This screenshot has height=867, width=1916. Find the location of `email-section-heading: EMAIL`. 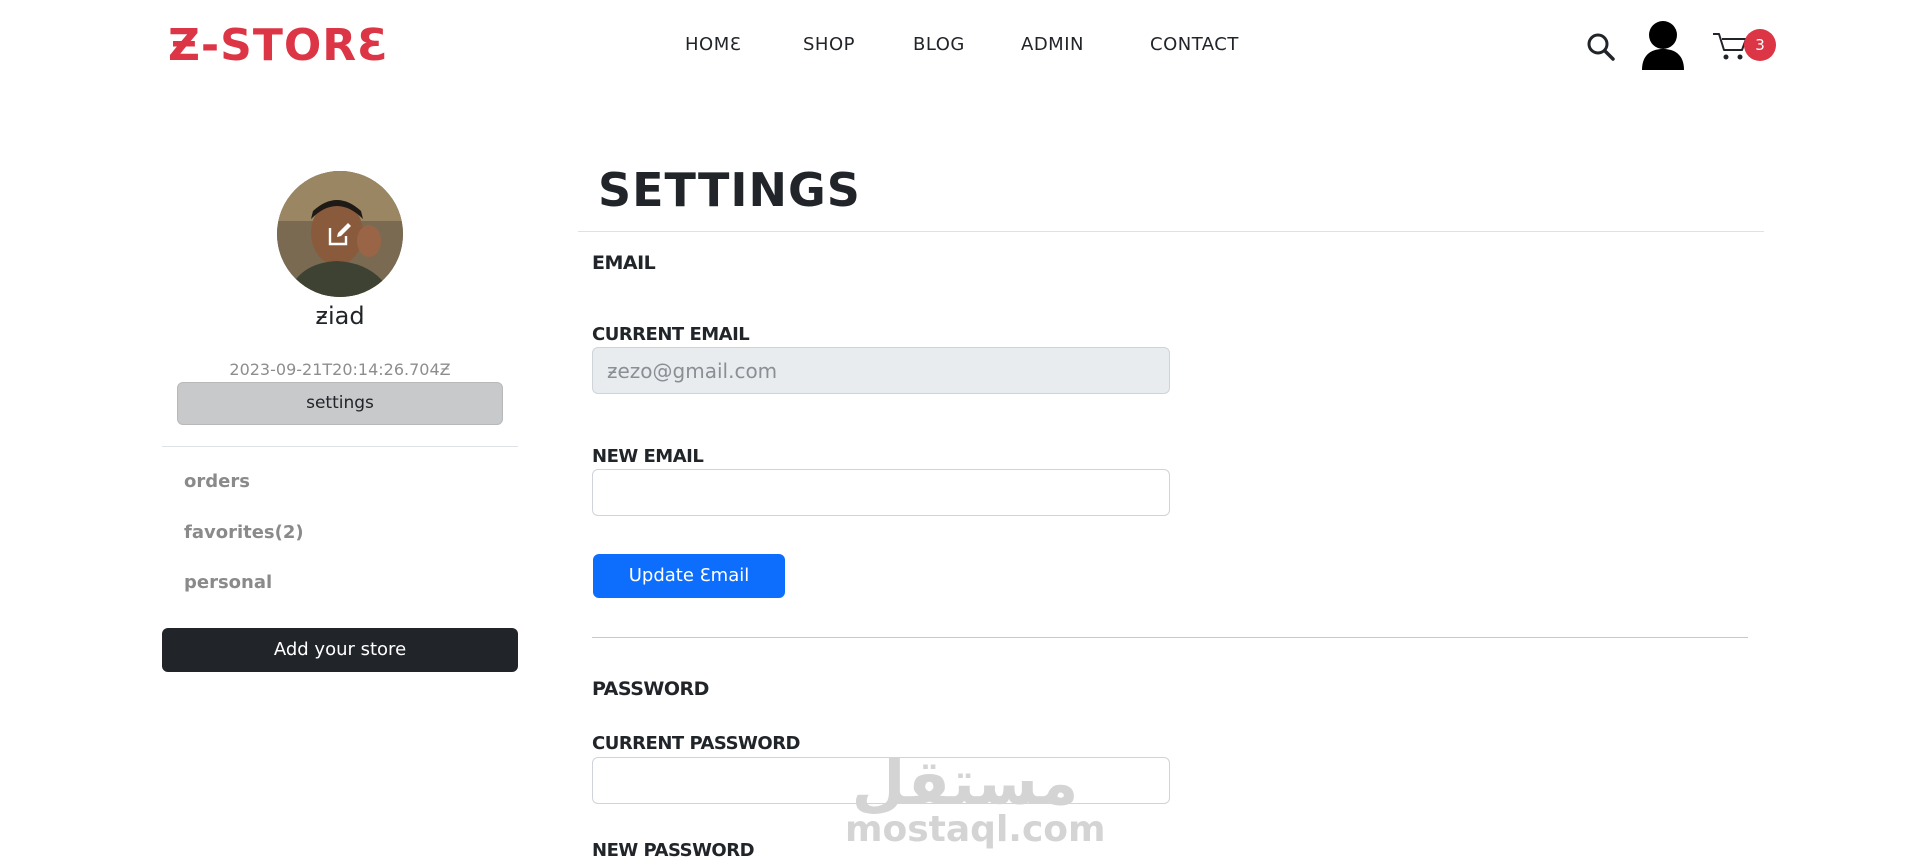

email-section-heading: EMAIL is located at coordinates (624, 263).